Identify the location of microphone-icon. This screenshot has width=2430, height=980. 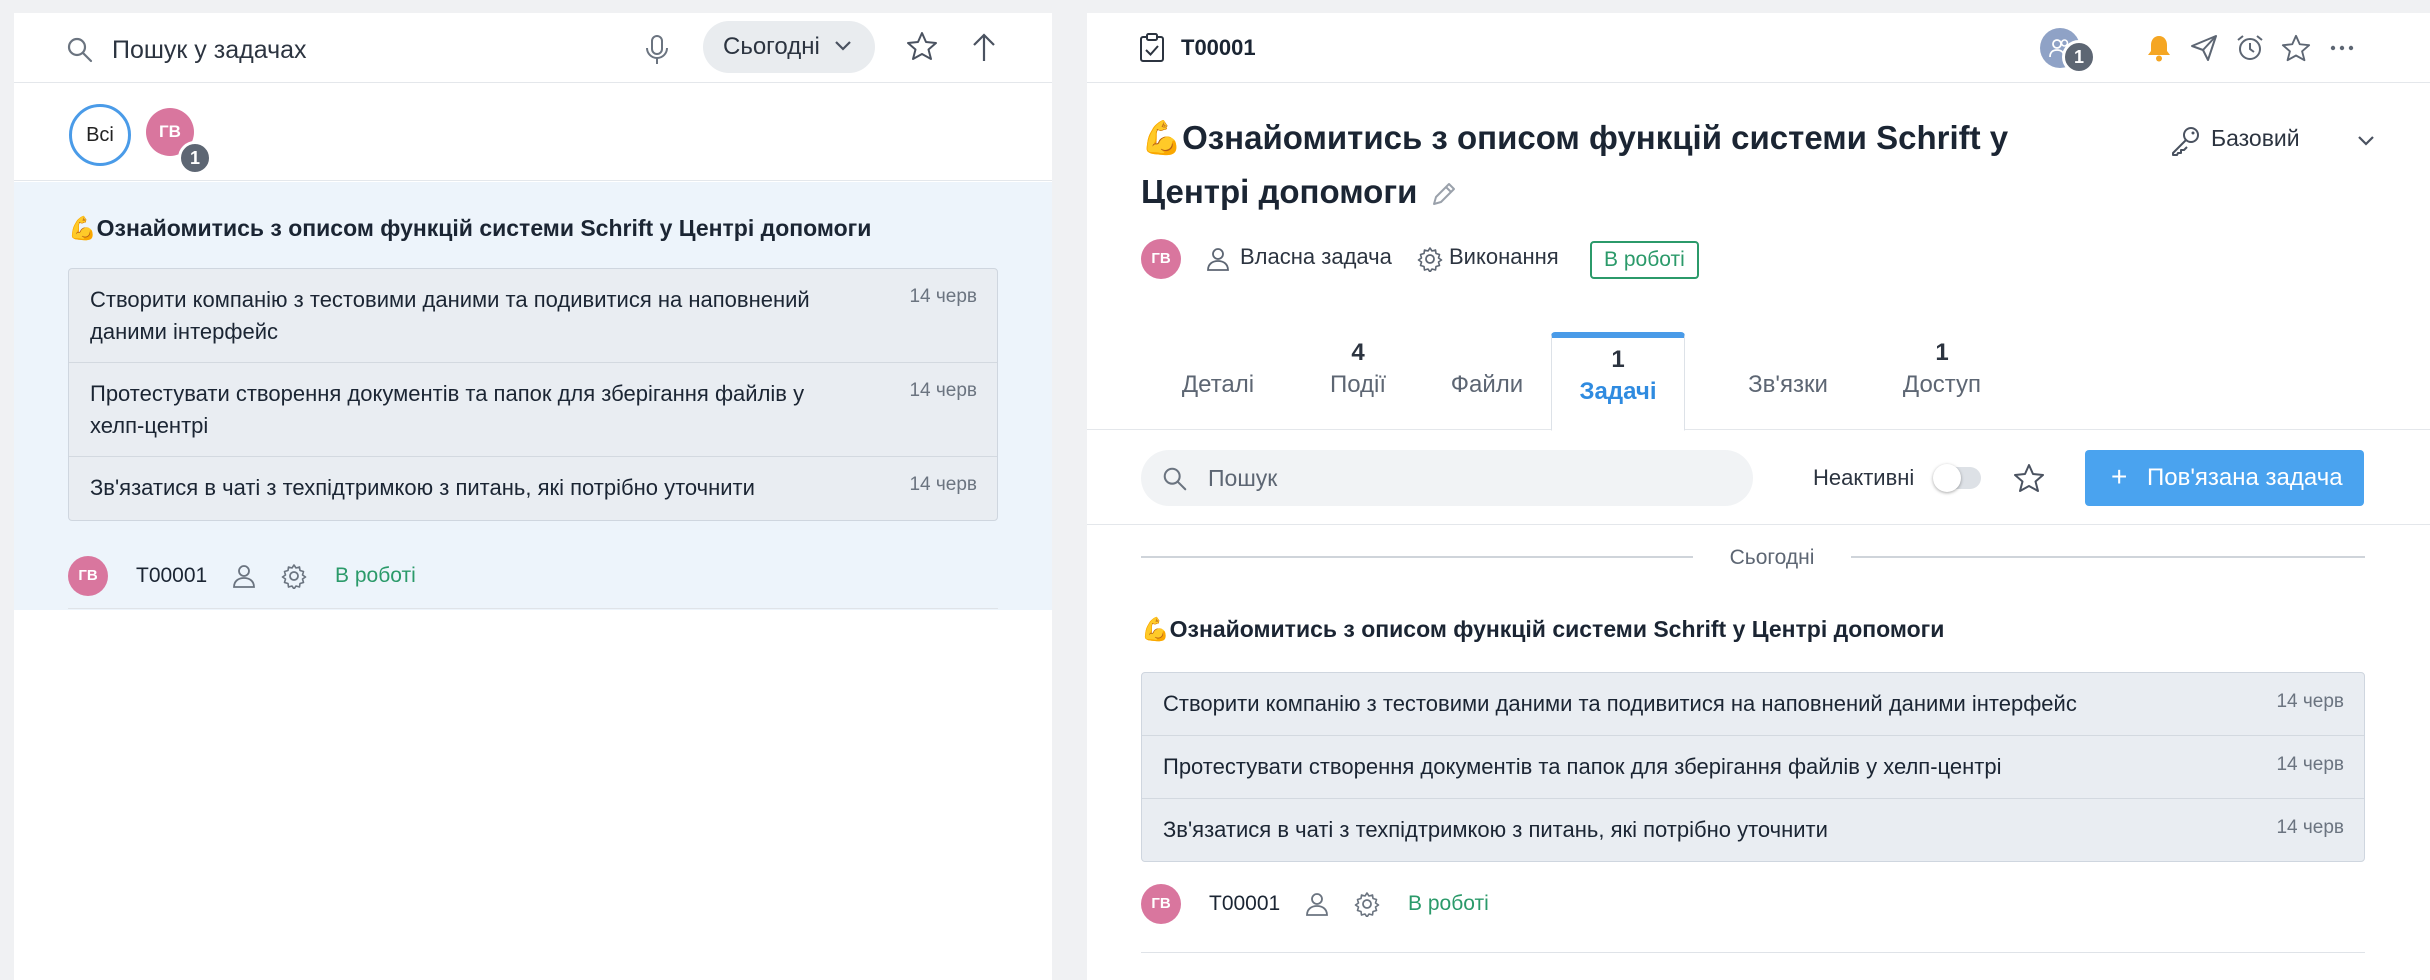
(657, 50).